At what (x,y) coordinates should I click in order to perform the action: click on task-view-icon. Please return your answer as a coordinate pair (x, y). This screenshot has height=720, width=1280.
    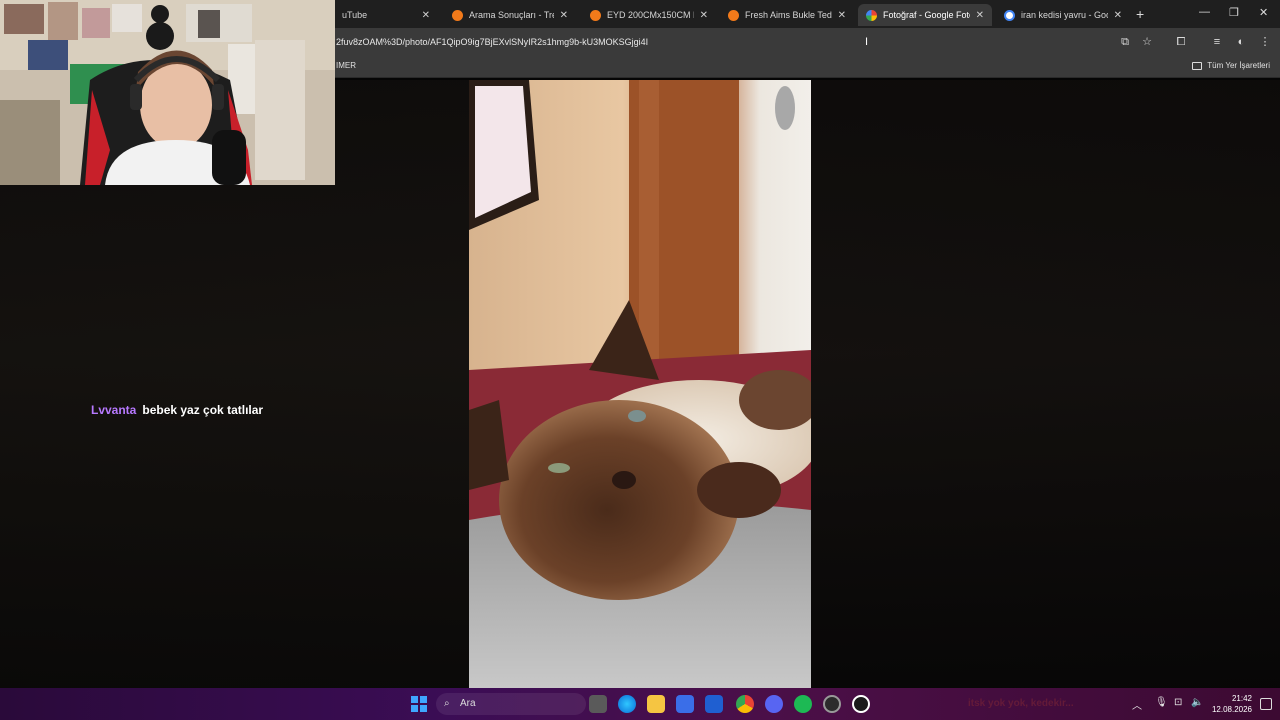
    Looking at the image, I should click on (598, 704).